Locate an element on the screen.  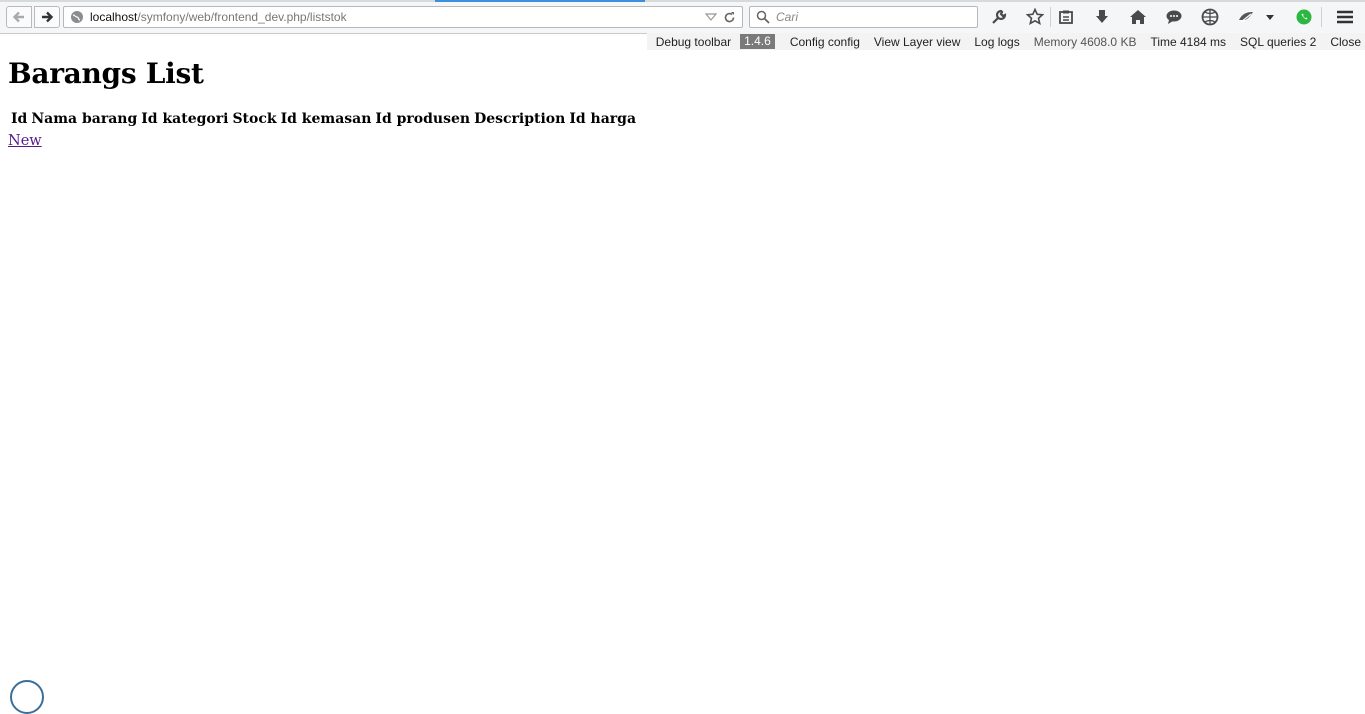
star-icon is located at coordinates (1035, 17).